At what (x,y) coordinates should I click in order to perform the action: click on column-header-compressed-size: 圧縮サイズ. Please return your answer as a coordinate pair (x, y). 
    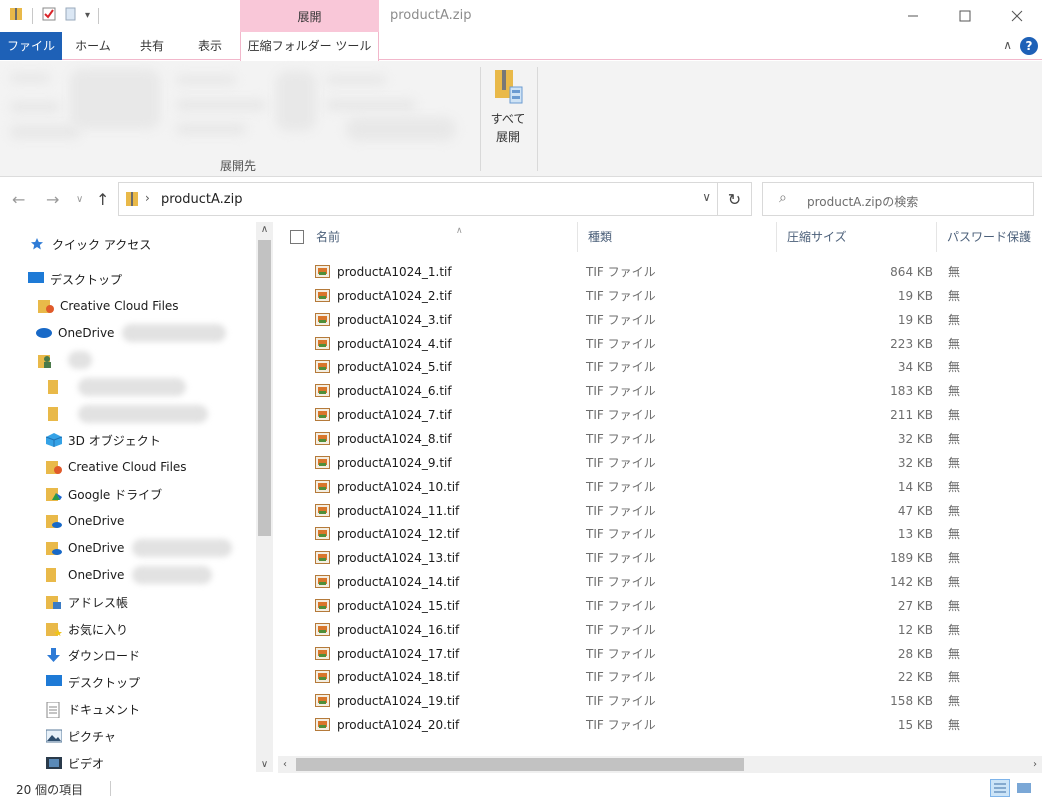
    Looking at the image, I should click on (857, 237).